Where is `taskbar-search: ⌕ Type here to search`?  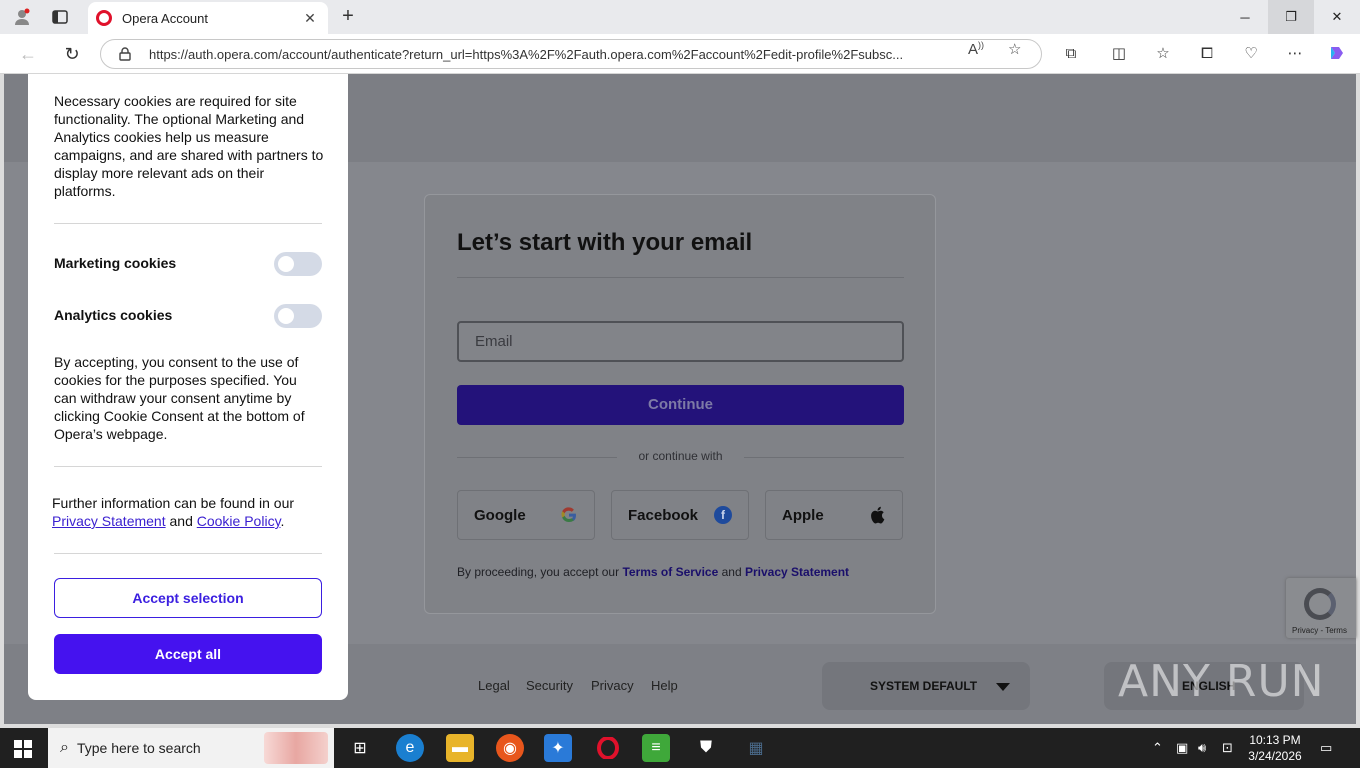
taskbar-search: ⌕ Type here to search is located at coordinates (191, 748).